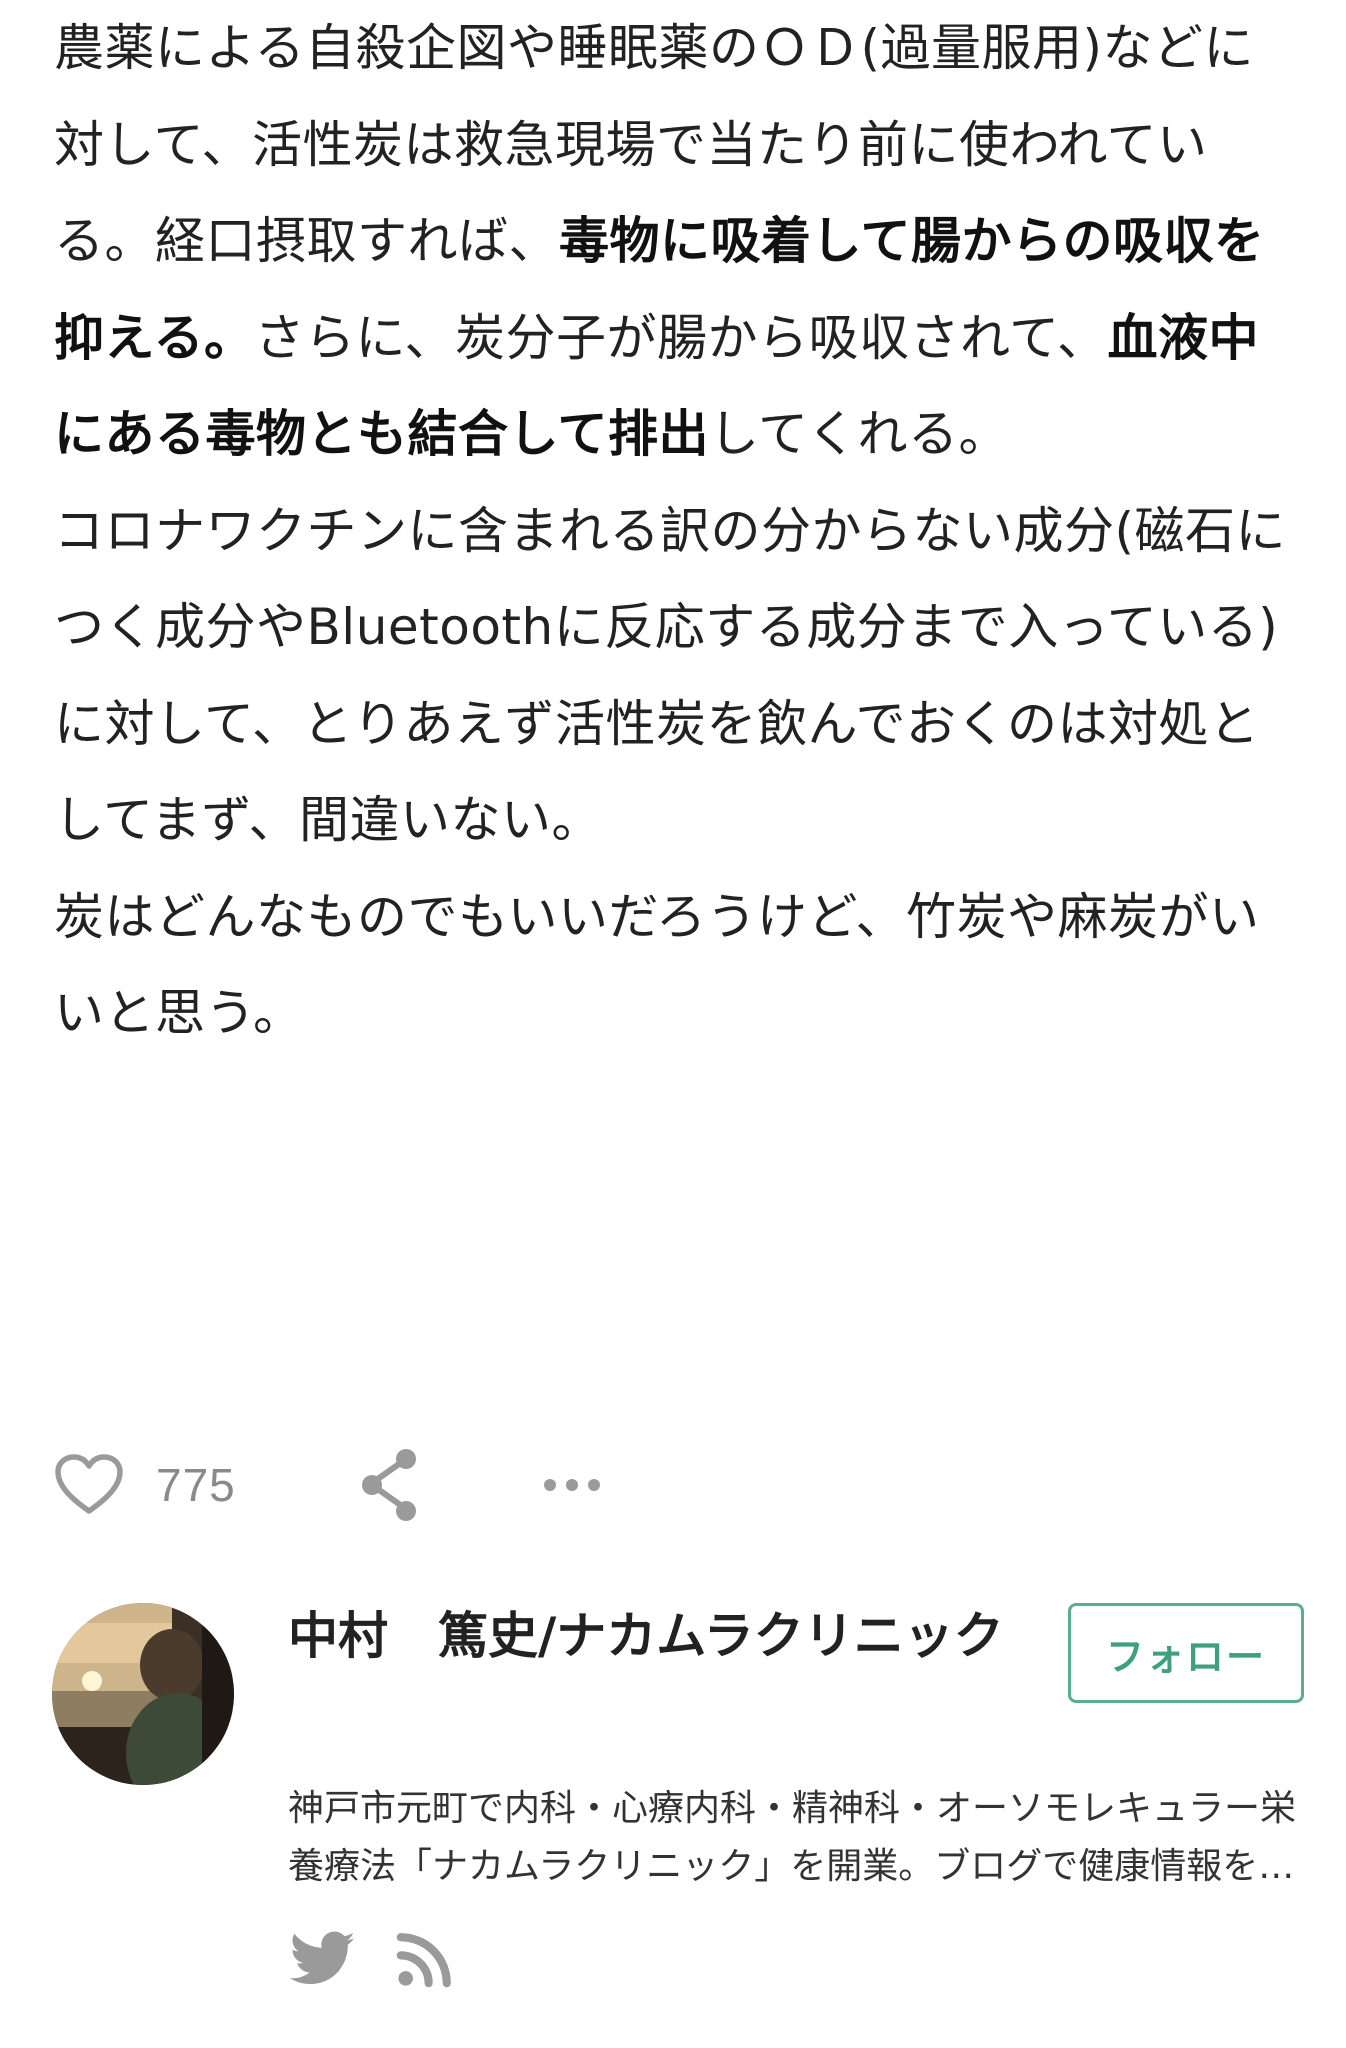  What do you see at coordinates (657, 965) in the screenshot?
I see `article-paragraph-3: 炭はどんなものでもいいだろうけど、竹炭や麻炭がいいと思う。` at bounding box center [657, 965].